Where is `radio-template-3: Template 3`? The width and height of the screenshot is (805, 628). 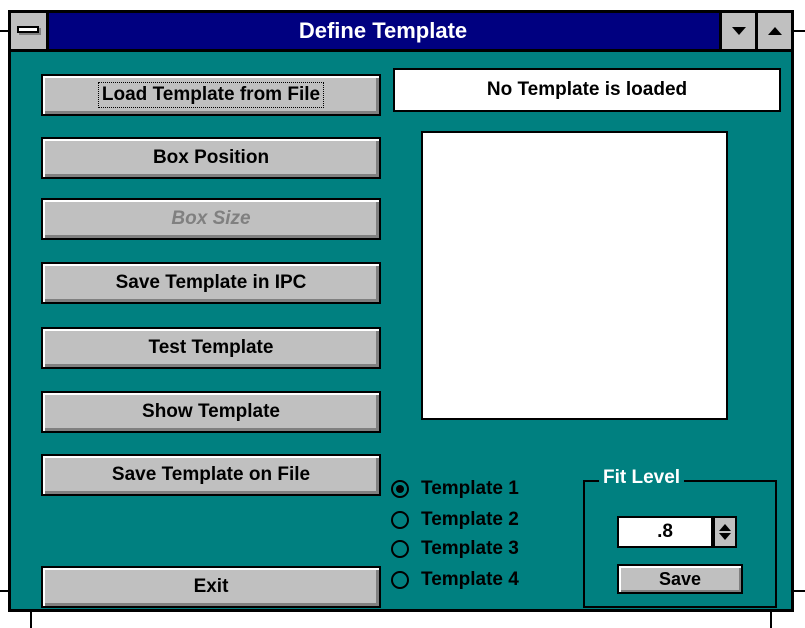 radio-template-3: Template 3 is located at coordinates (455, 549).